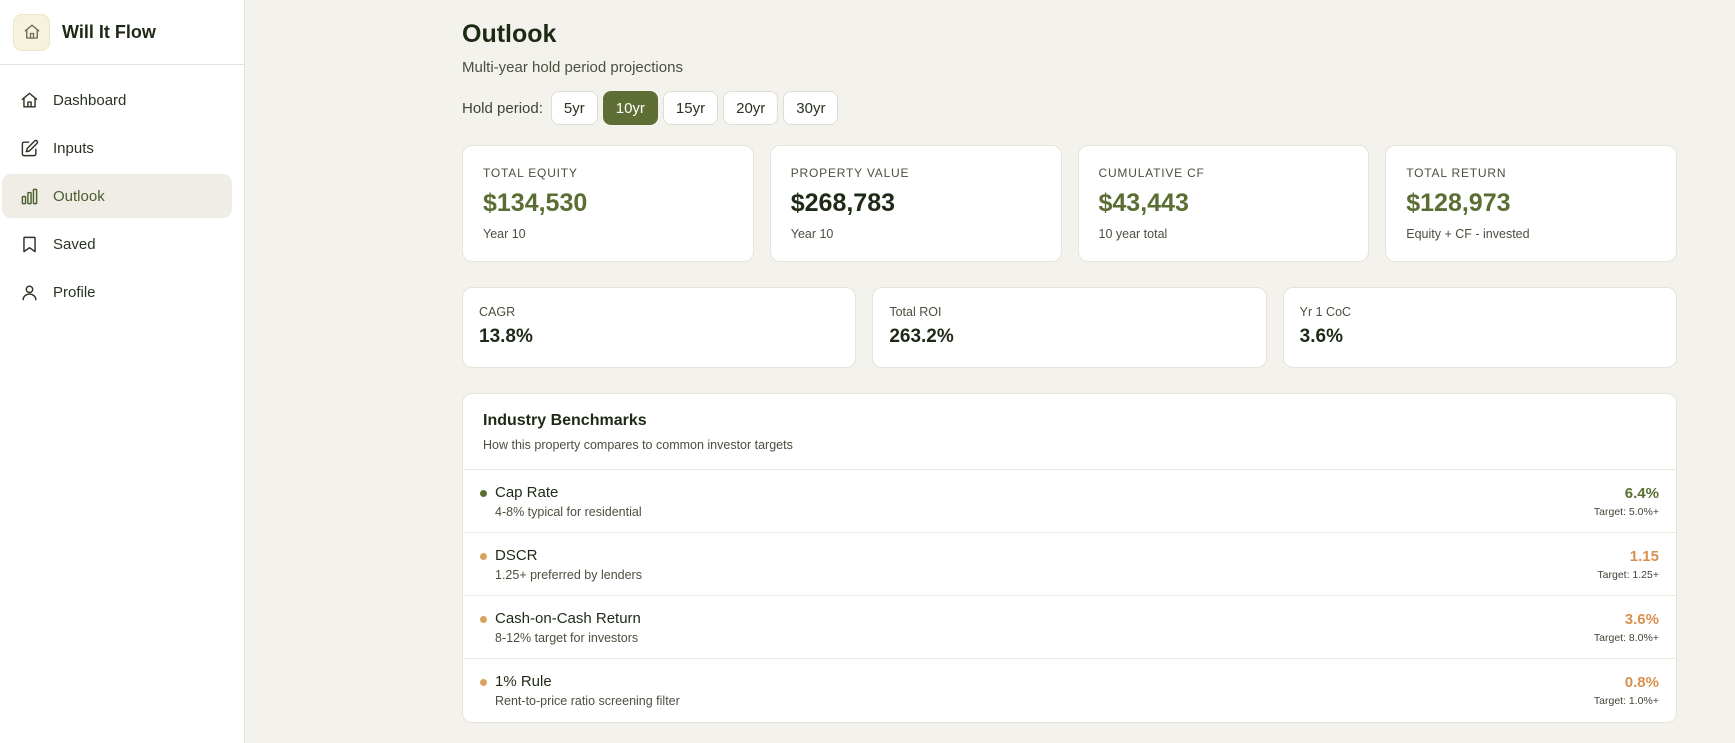  What do you see at coordinates (117, 292) in the screenshot?
I see `sidebar-item-profile: Profile` at bounding box center [117, 292].